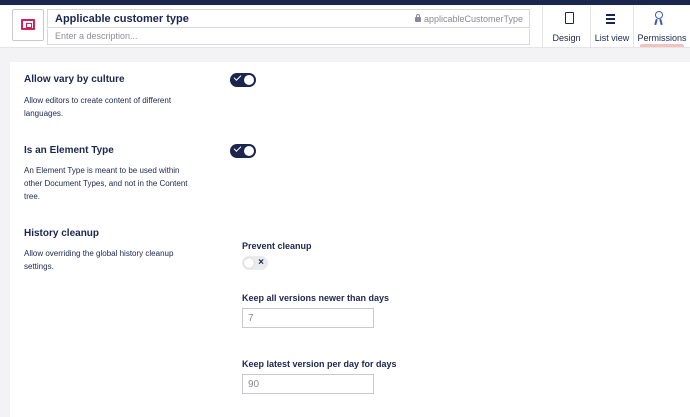  What do you see at coordinates (308, 318) in the screenshot?
I see `keep-all-versions-input: 7` at bounding box center [308, 318].